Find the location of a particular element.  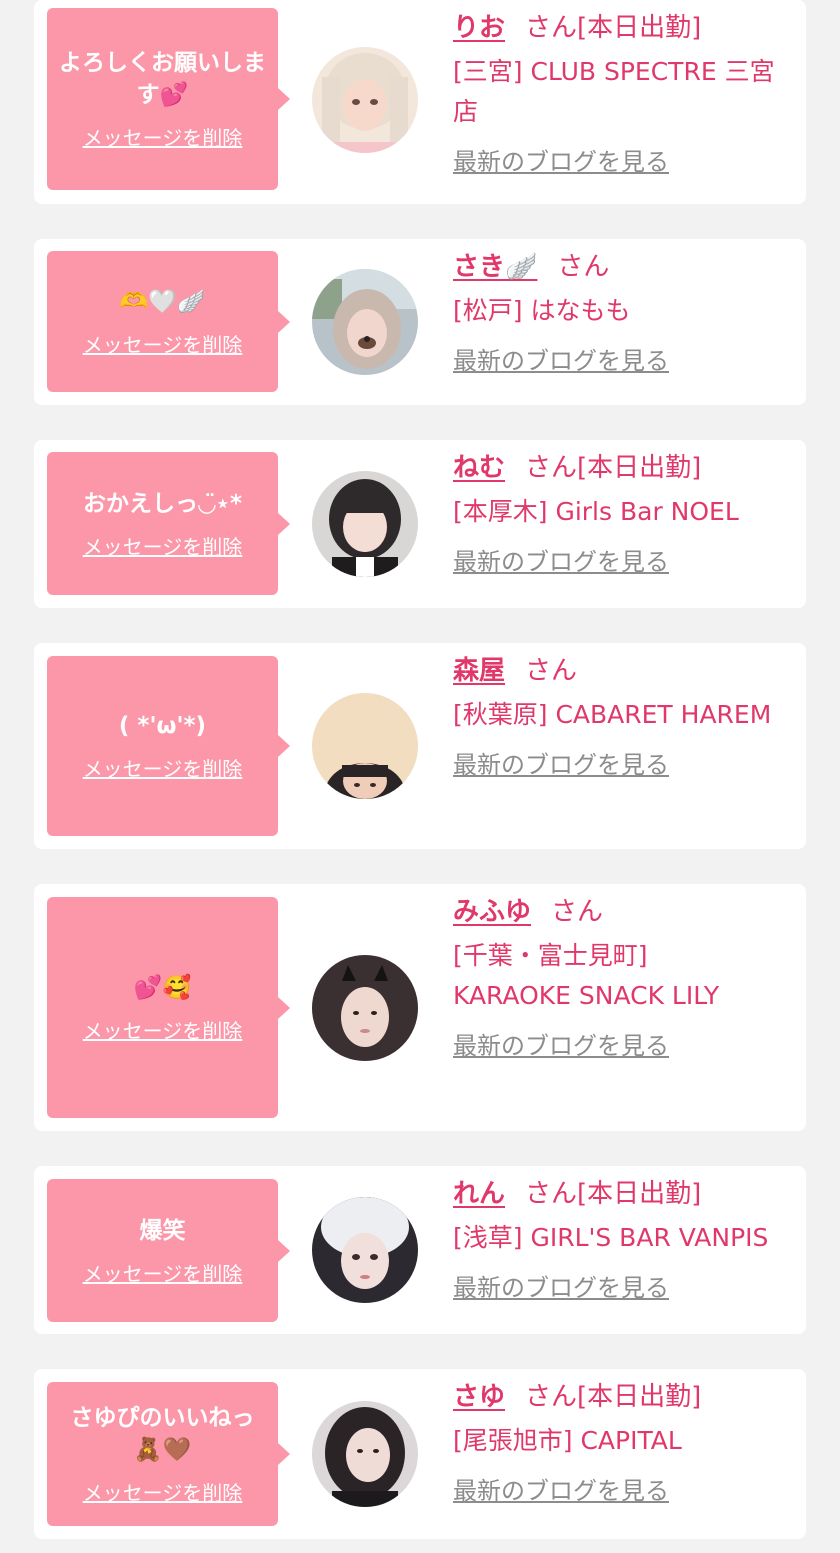

cast-name-link: 森屋 is located at coordinates (479, 671).